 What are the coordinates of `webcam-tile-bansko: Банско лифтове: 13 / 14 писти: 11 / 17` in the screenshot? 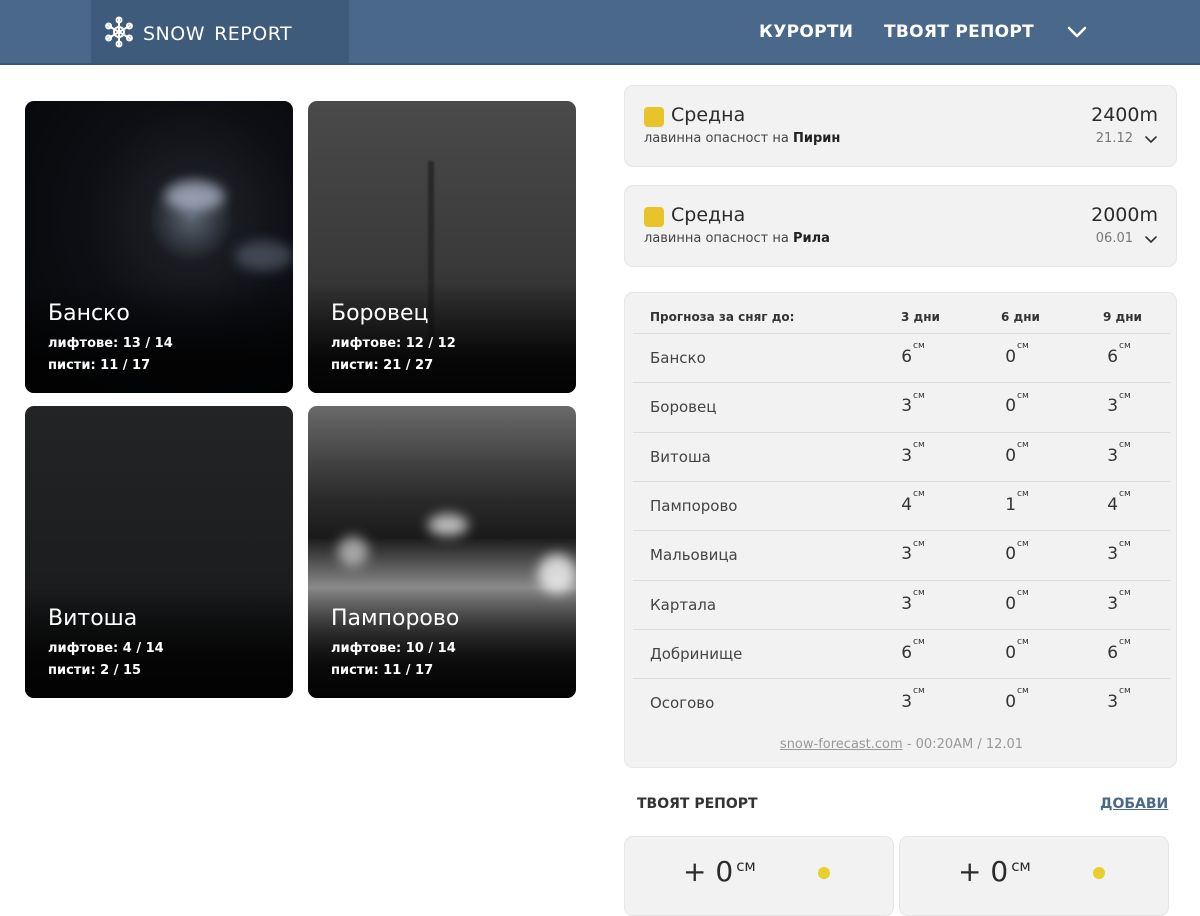 It's located at (159, 247).